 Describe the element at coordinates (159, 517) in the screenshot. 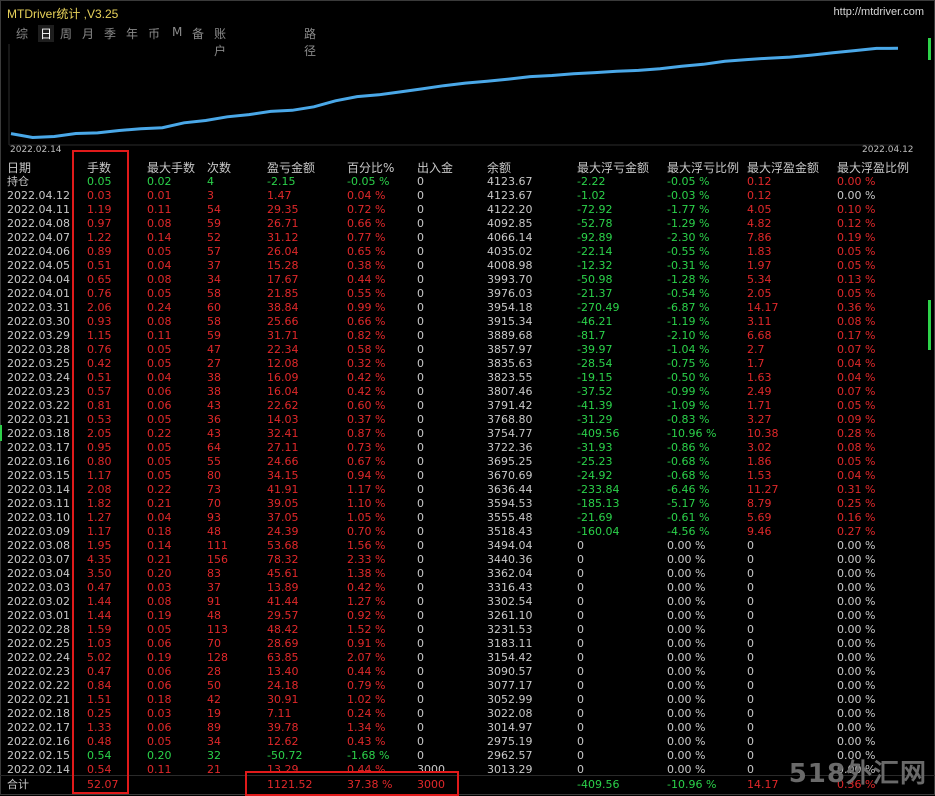

I see `cell-col-2: 0.04` at that location.